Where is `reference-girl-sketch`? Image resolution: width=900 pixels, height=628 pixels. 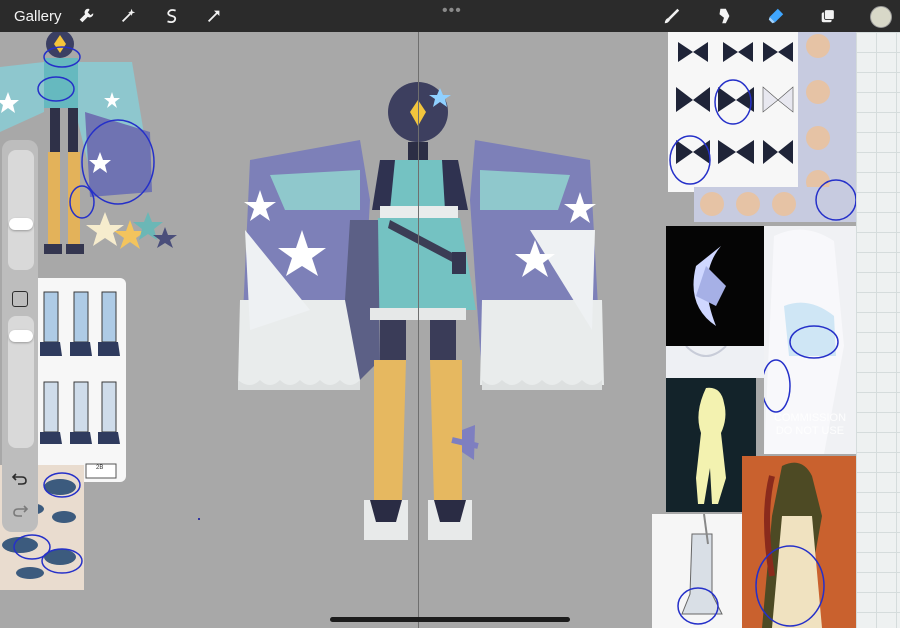
reference-girl-sketch is located at coordinates (715, 362).